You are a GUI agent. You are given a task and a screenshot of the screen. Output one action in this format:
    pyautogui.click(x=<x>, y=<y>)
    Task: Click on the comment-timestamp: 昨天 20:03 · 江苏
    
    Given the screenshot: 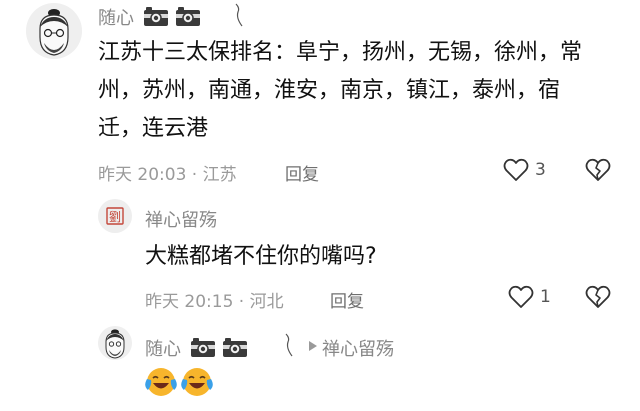 What is the action you would take?
    pyautogui.click(x=167, y=175)
    